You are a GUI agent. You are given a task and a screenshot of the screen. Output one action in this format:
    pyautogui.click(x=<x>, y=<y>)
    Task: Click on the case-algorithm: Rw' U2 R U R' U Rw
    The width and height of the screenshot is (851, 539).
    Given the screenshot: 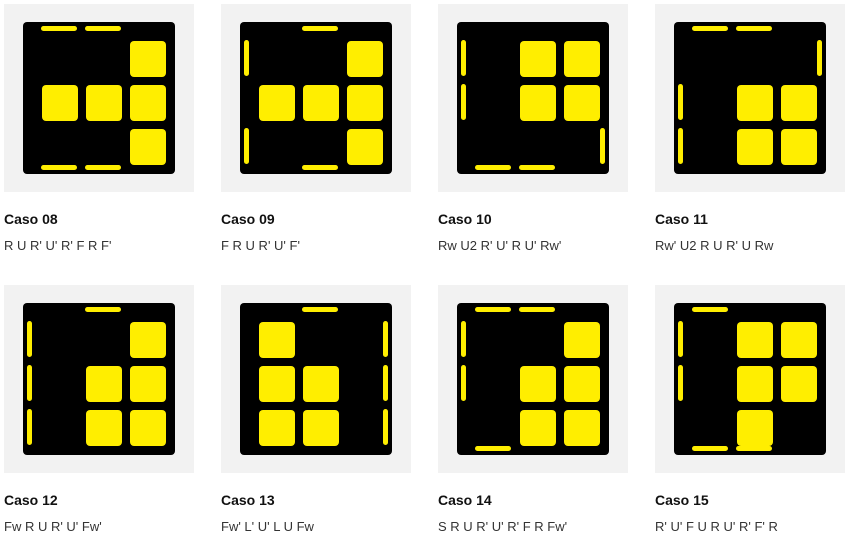 What is the action you would take?
    pyautogui.click(x=714, y=245)
    